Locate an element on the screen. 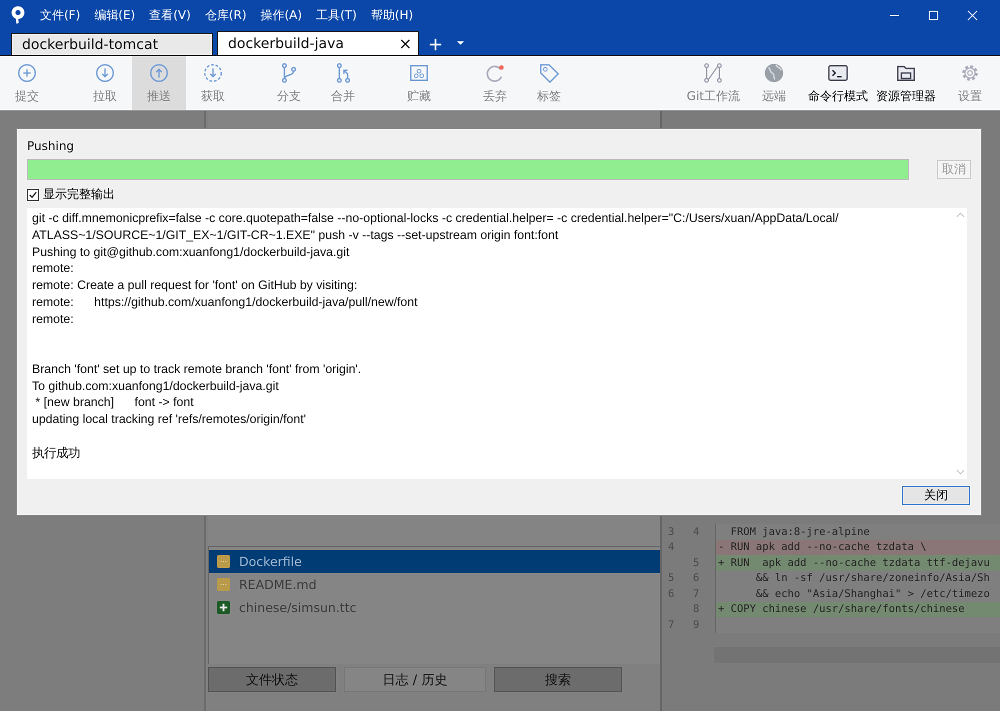 Image resolution: width=1000 pixels, height=711 pixels. menu-item: 查看(V) is located at coordinates (170, 15).